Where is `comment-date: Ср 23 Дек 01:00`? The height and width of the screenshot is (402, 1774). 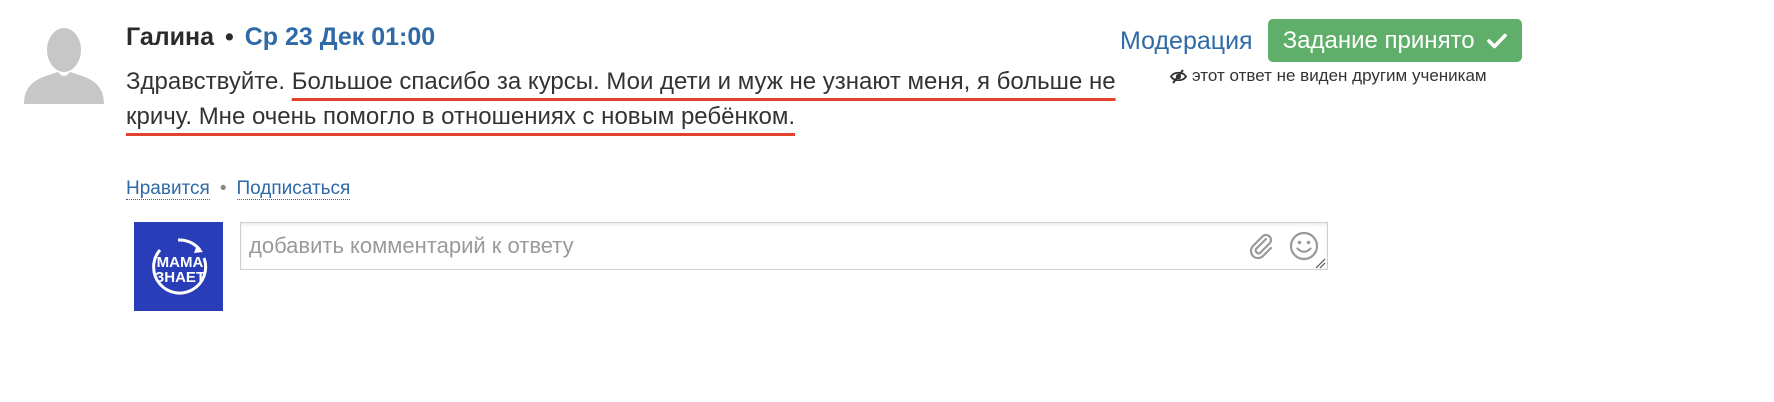
comment-date: Ср 23 Дек 01:00 is located at coordinates (340, 37).